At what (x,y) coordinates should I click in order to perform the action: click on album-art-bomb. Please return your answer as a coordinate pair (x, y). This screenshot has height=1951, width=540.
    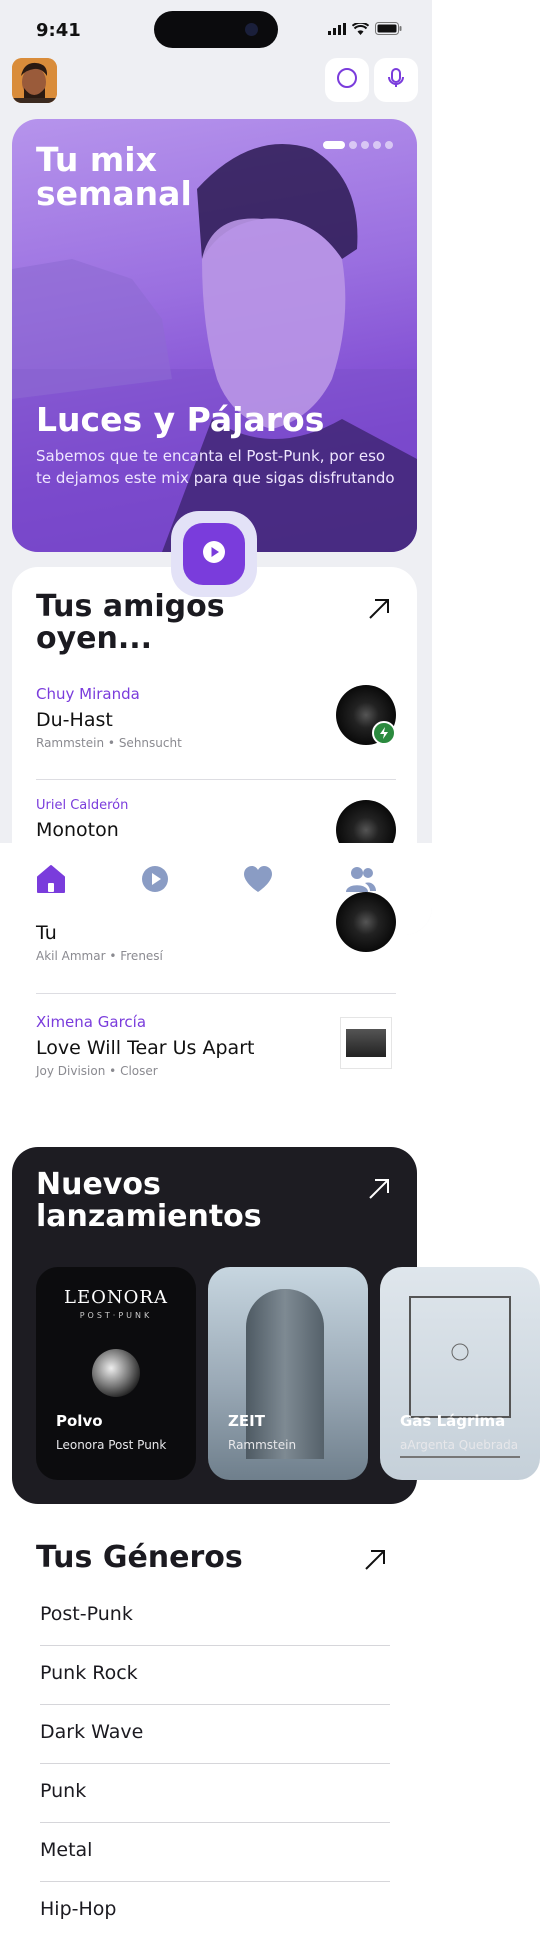
    Looking at the image, I should click on (116, 1373).